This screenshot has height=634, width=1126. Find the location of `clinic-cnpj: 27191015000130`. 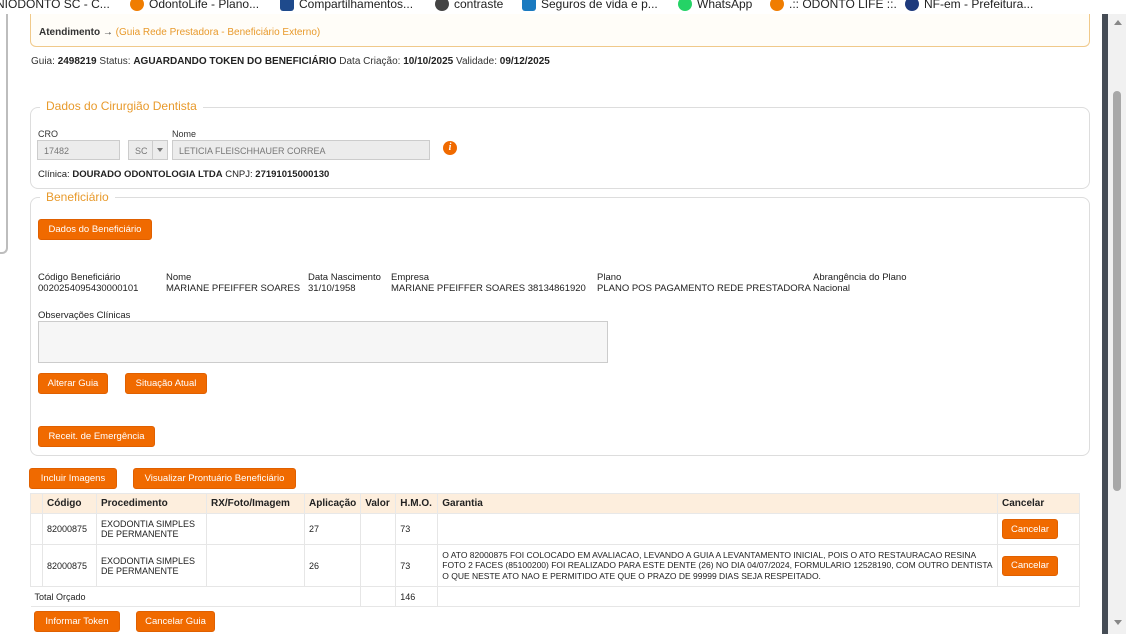

clinic-cnpj: 27191015000130 is located at coordinates (292, 174).